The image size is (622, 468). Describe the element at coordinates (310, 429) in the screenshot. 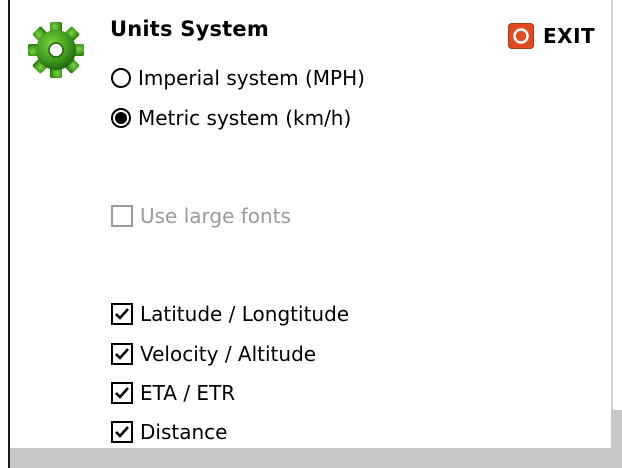

I see `bottom-strip` at that location.